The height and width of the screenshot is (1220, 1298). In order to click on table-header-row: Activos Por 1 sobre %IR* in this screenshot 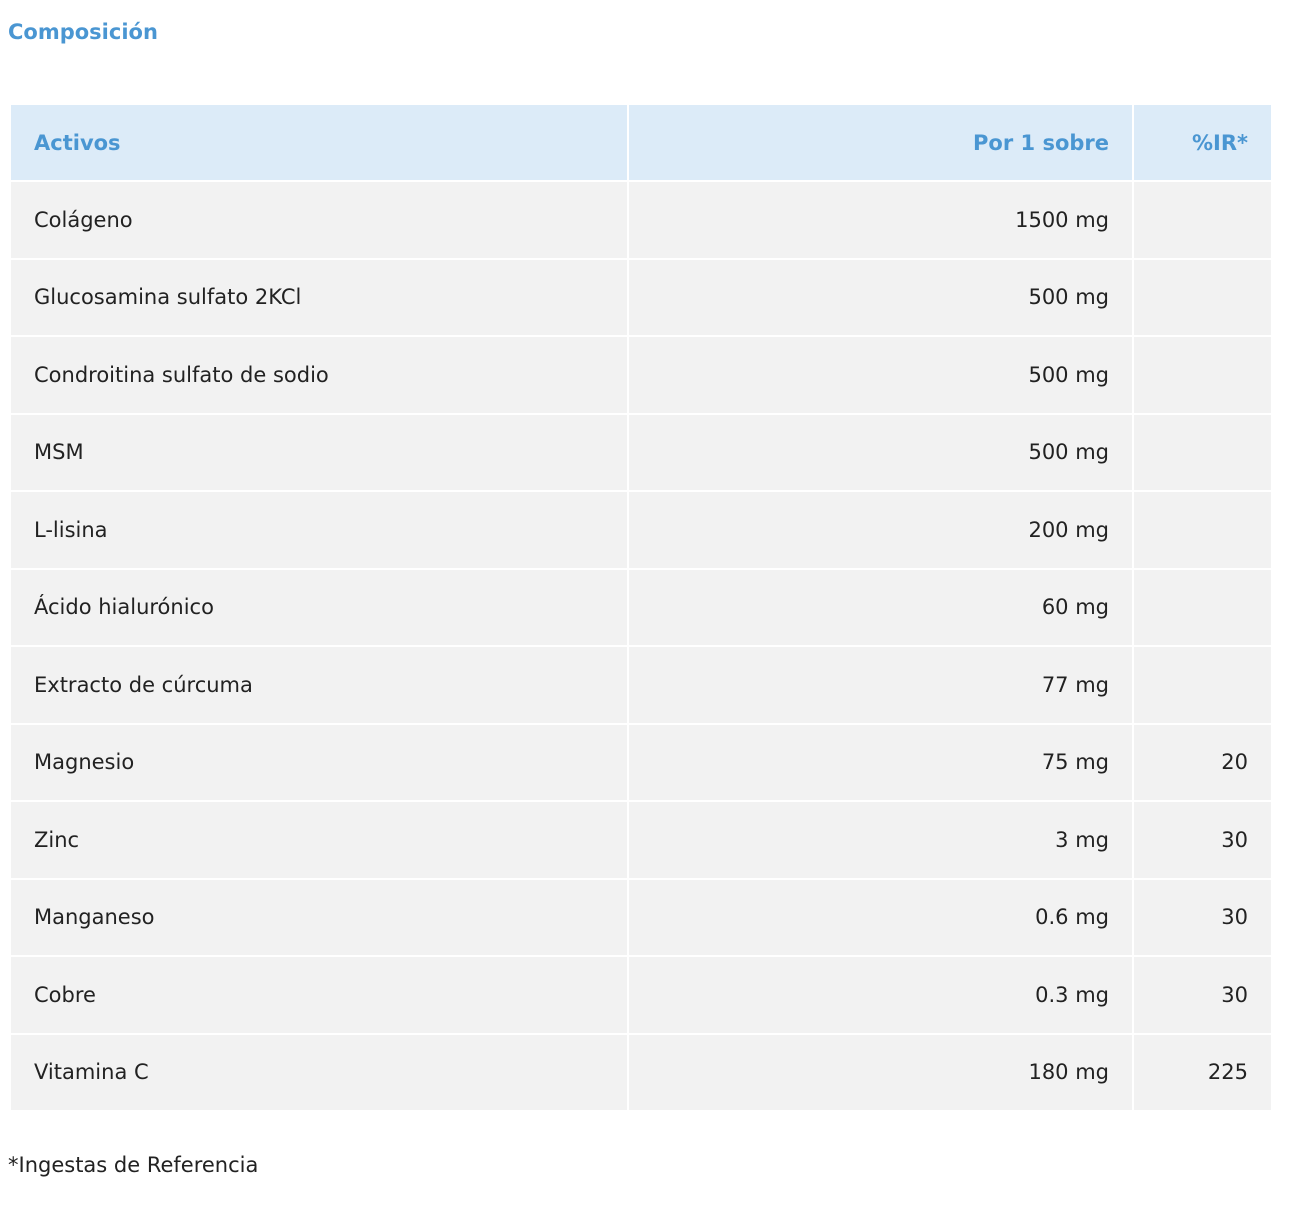, I will do `click(641, 142)`.